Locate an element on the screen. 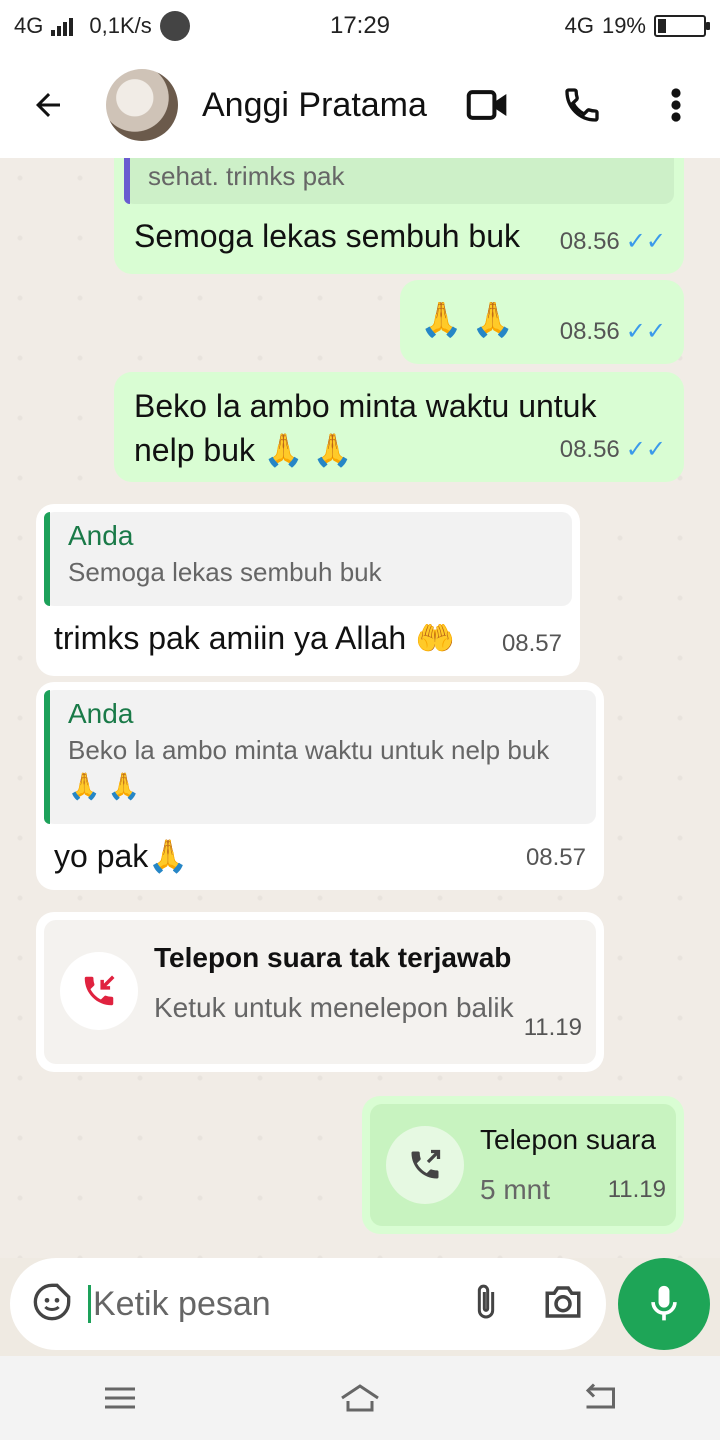 This screenshot has height=1440, width=720. signal-icon is located at coordinates (62, 26).